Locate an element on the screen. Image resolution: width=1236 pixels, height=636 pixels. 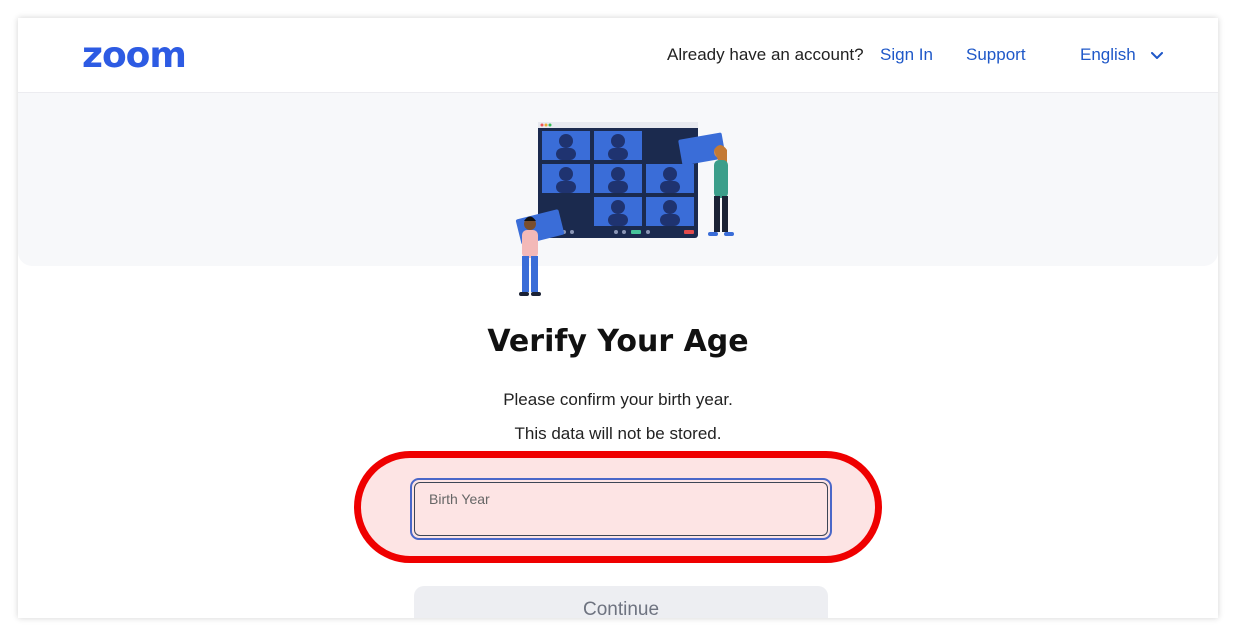
sign-in-link: Sign In is located at coordinates (906, 55).